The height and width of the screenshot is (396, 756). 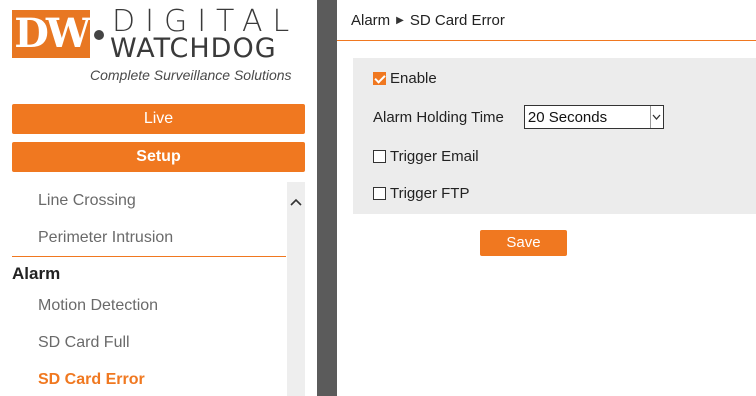 I want to click on breadcrumb-current: SD Card Error, so click(x=457, y=20).